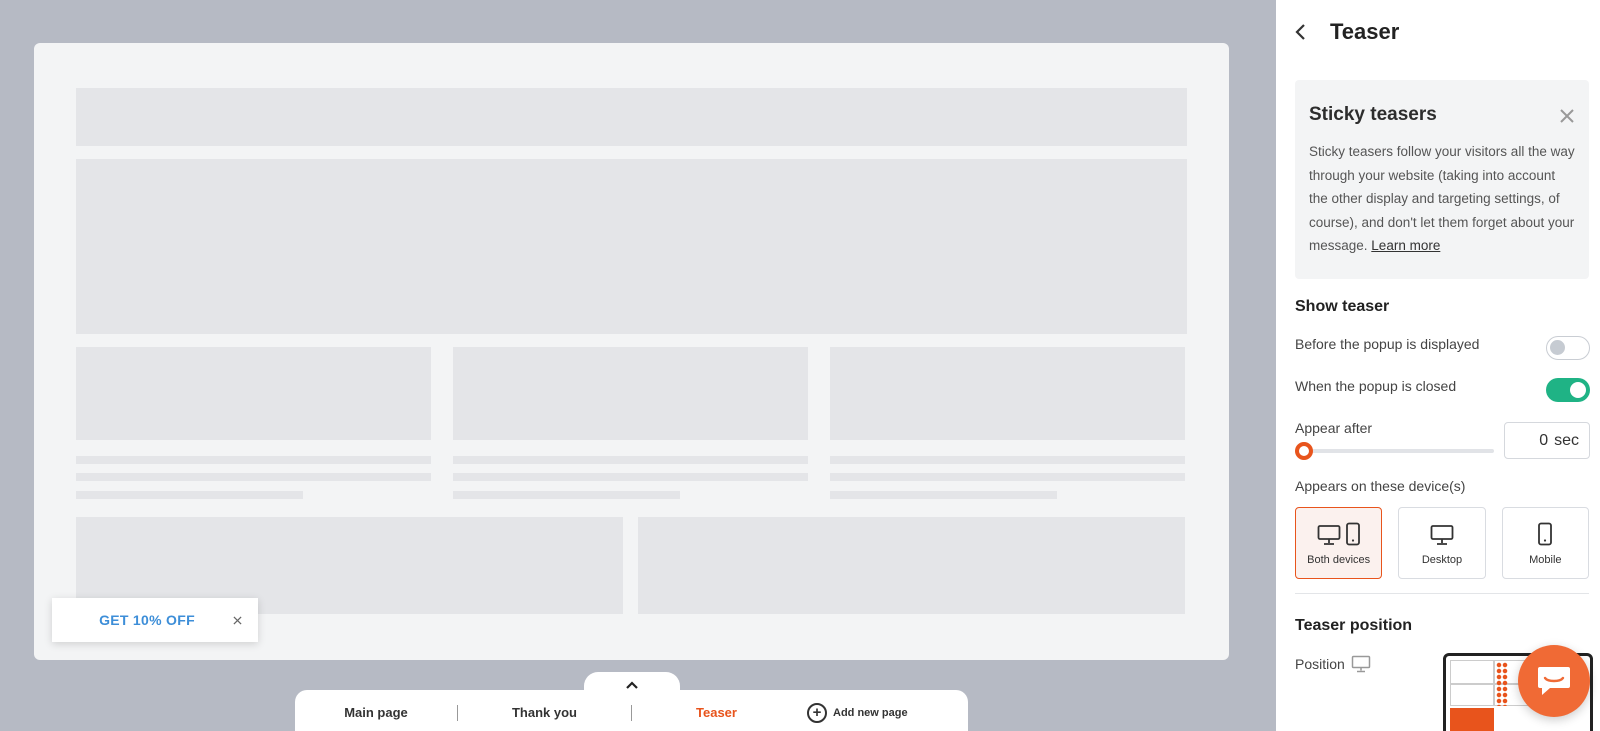  Describe the element at coordinates (1405, 245) in the screenshot. I see `learn-more-link: Learn more` at that location.